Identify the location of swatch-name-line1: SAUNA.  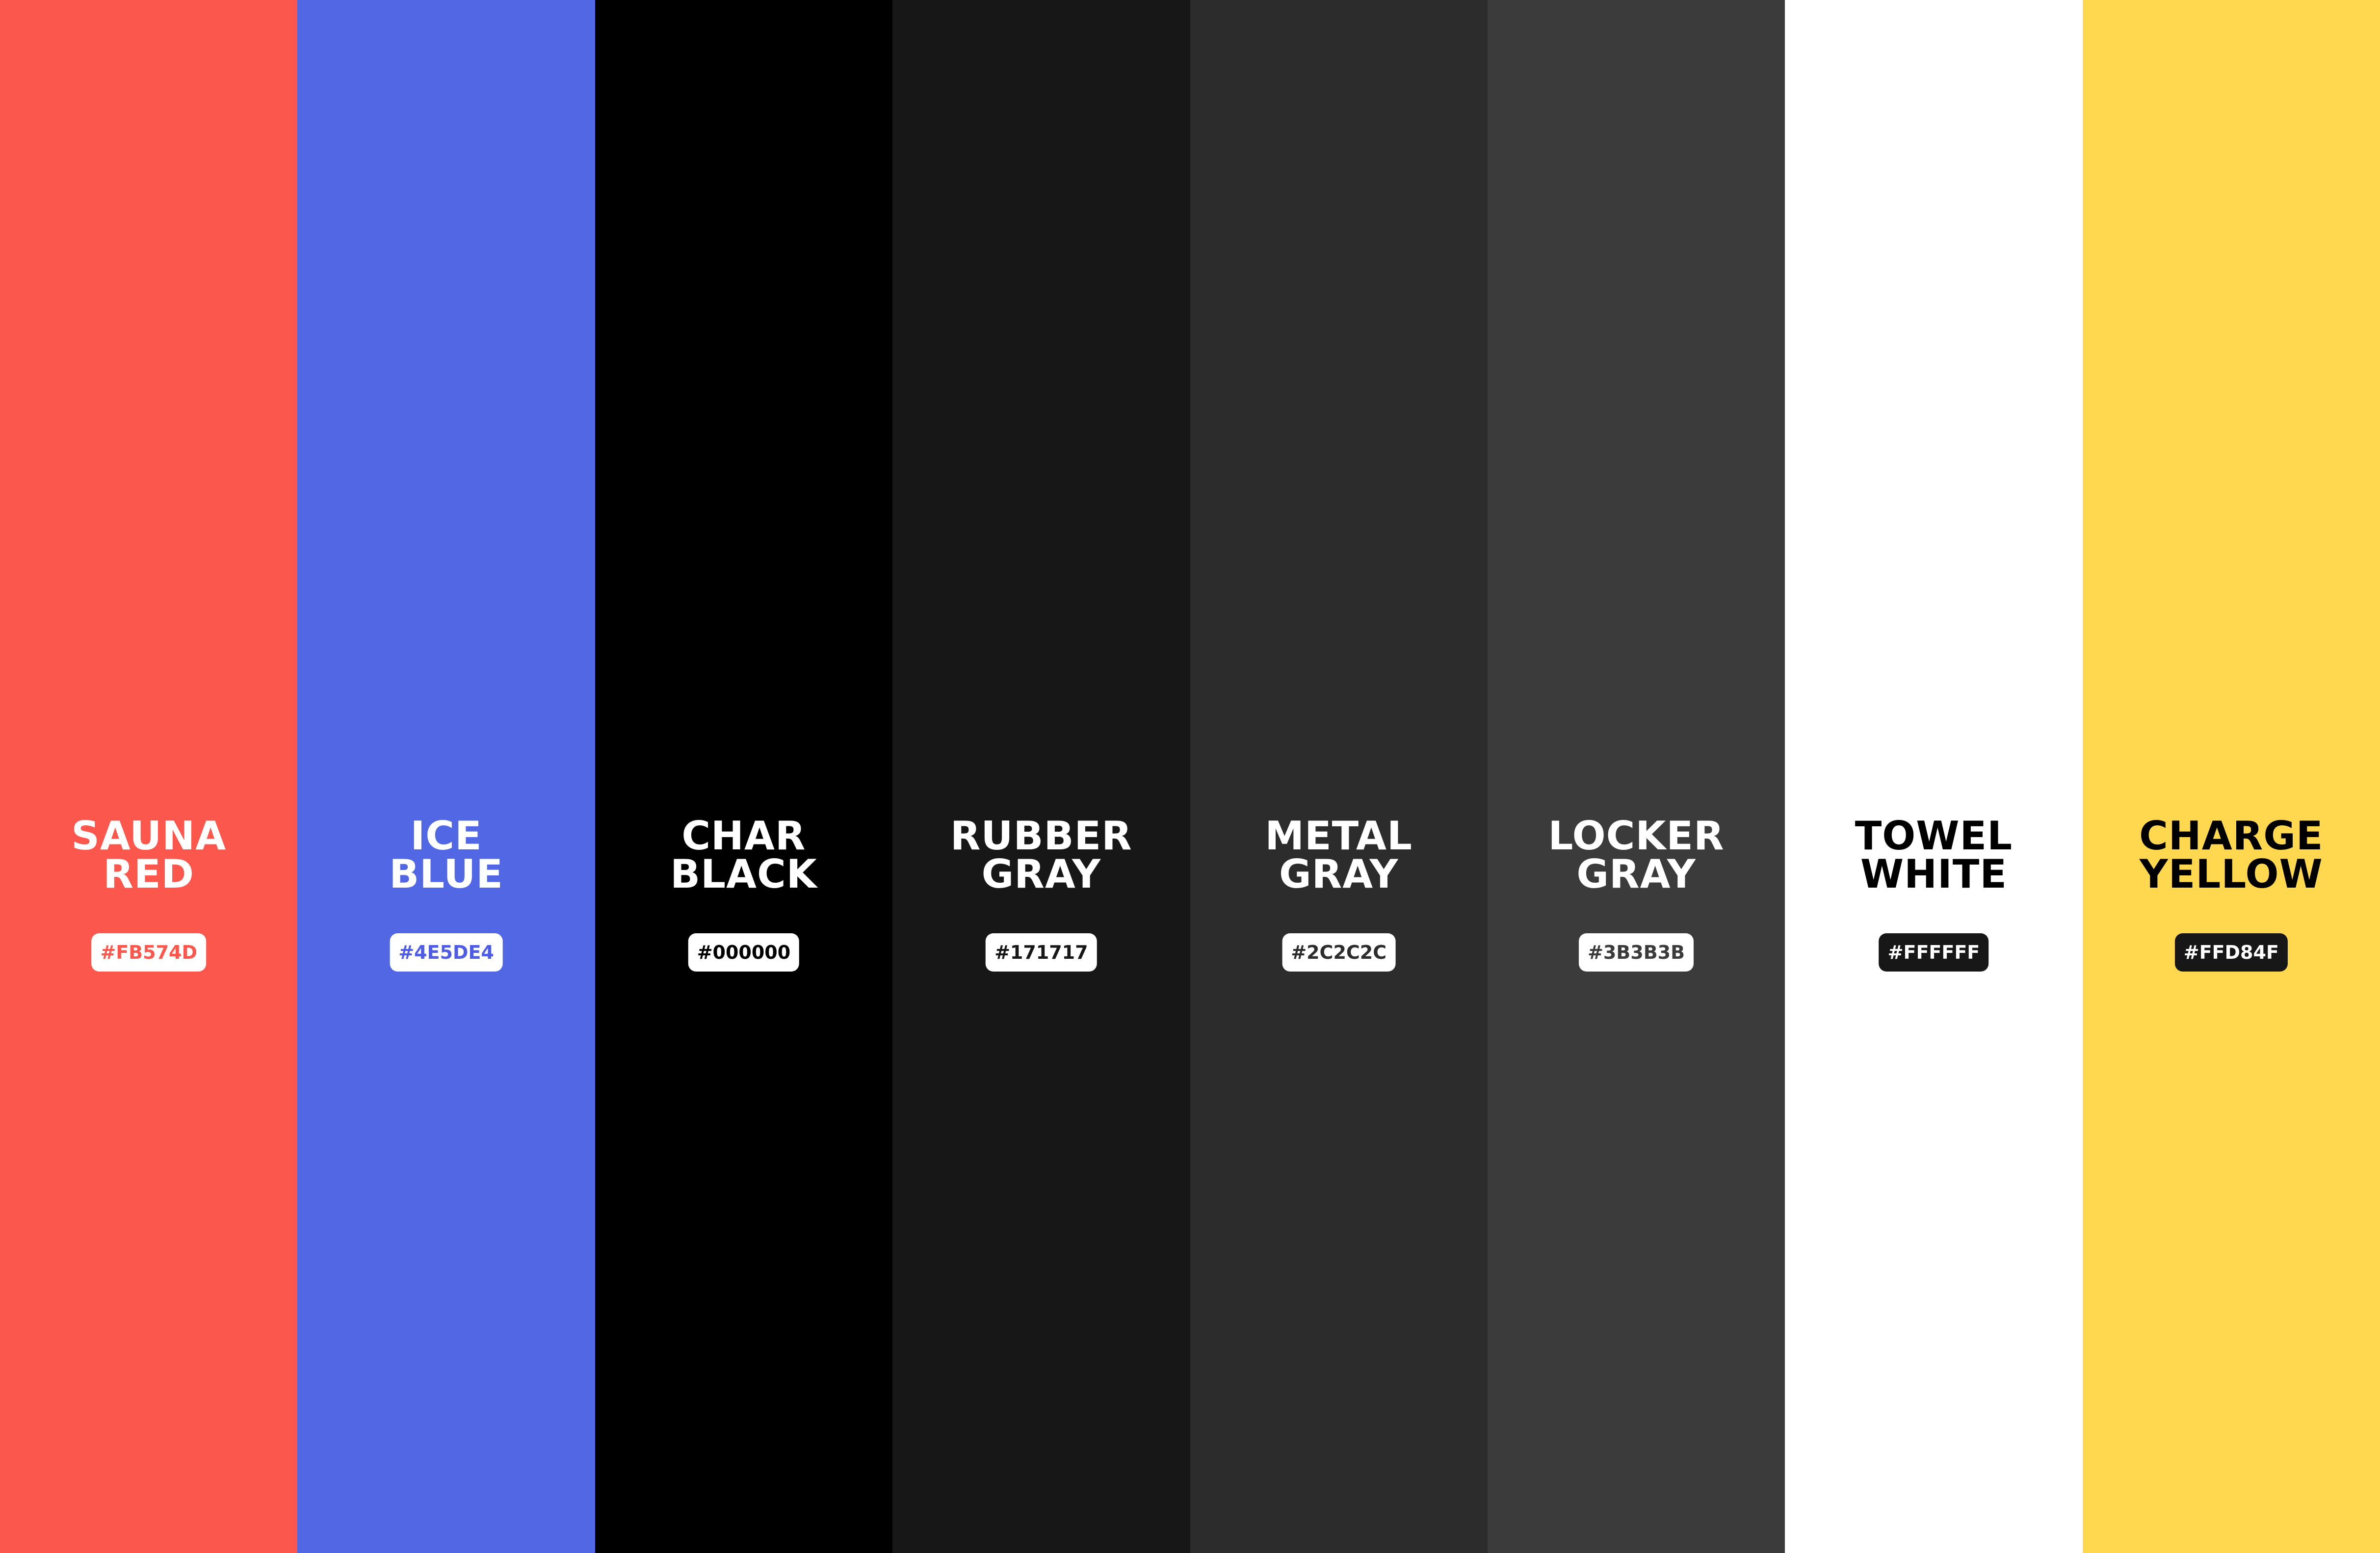
(149, 836).